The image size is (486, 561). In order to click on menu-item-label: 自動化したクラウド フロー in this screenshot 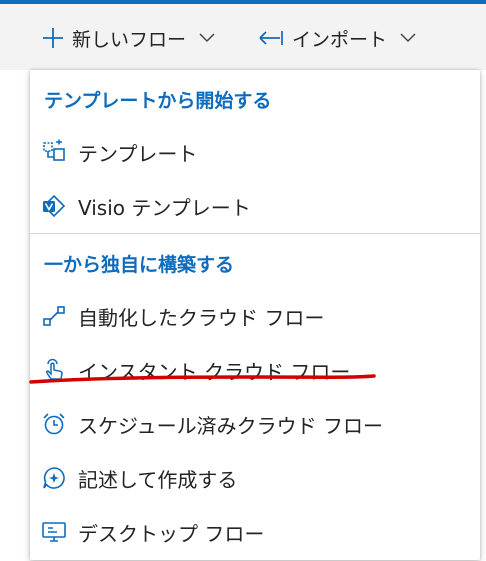, I will do `click(201, 317)`.